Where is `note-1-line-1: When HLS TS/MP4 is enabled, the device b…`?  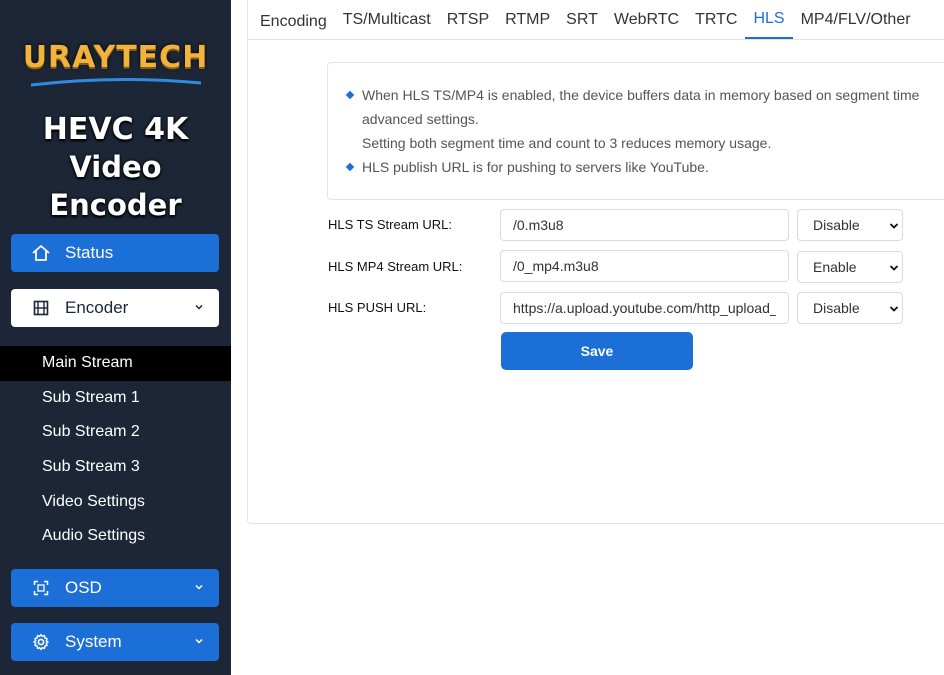
note-1-line-1: When HLS TS/MP4 is enabled, the device b… is located at coordinates (641, 95).